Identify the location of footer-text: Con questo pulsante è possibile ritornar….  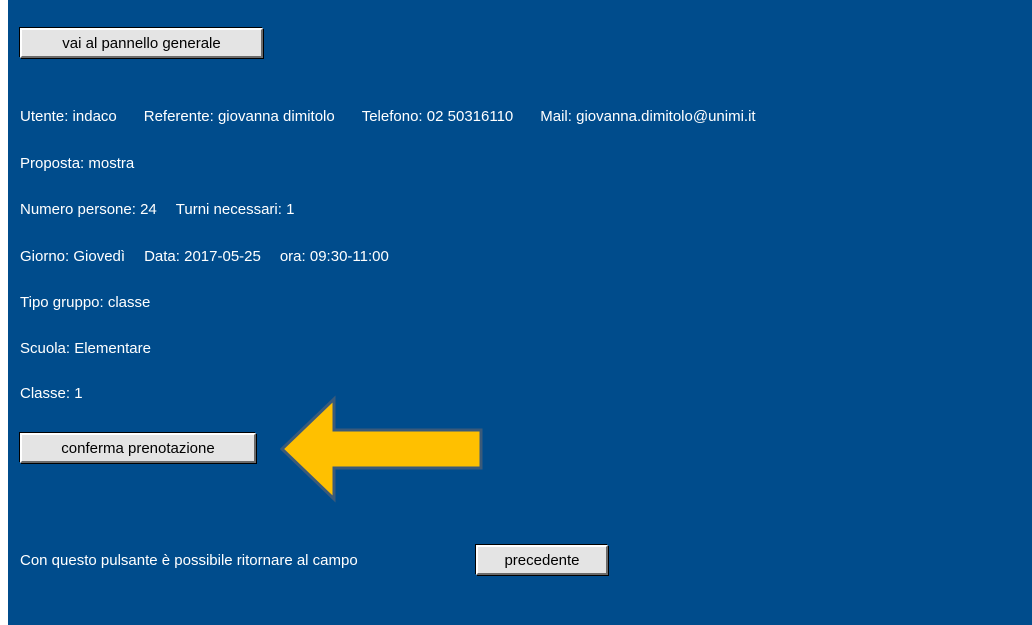
(189, 560).